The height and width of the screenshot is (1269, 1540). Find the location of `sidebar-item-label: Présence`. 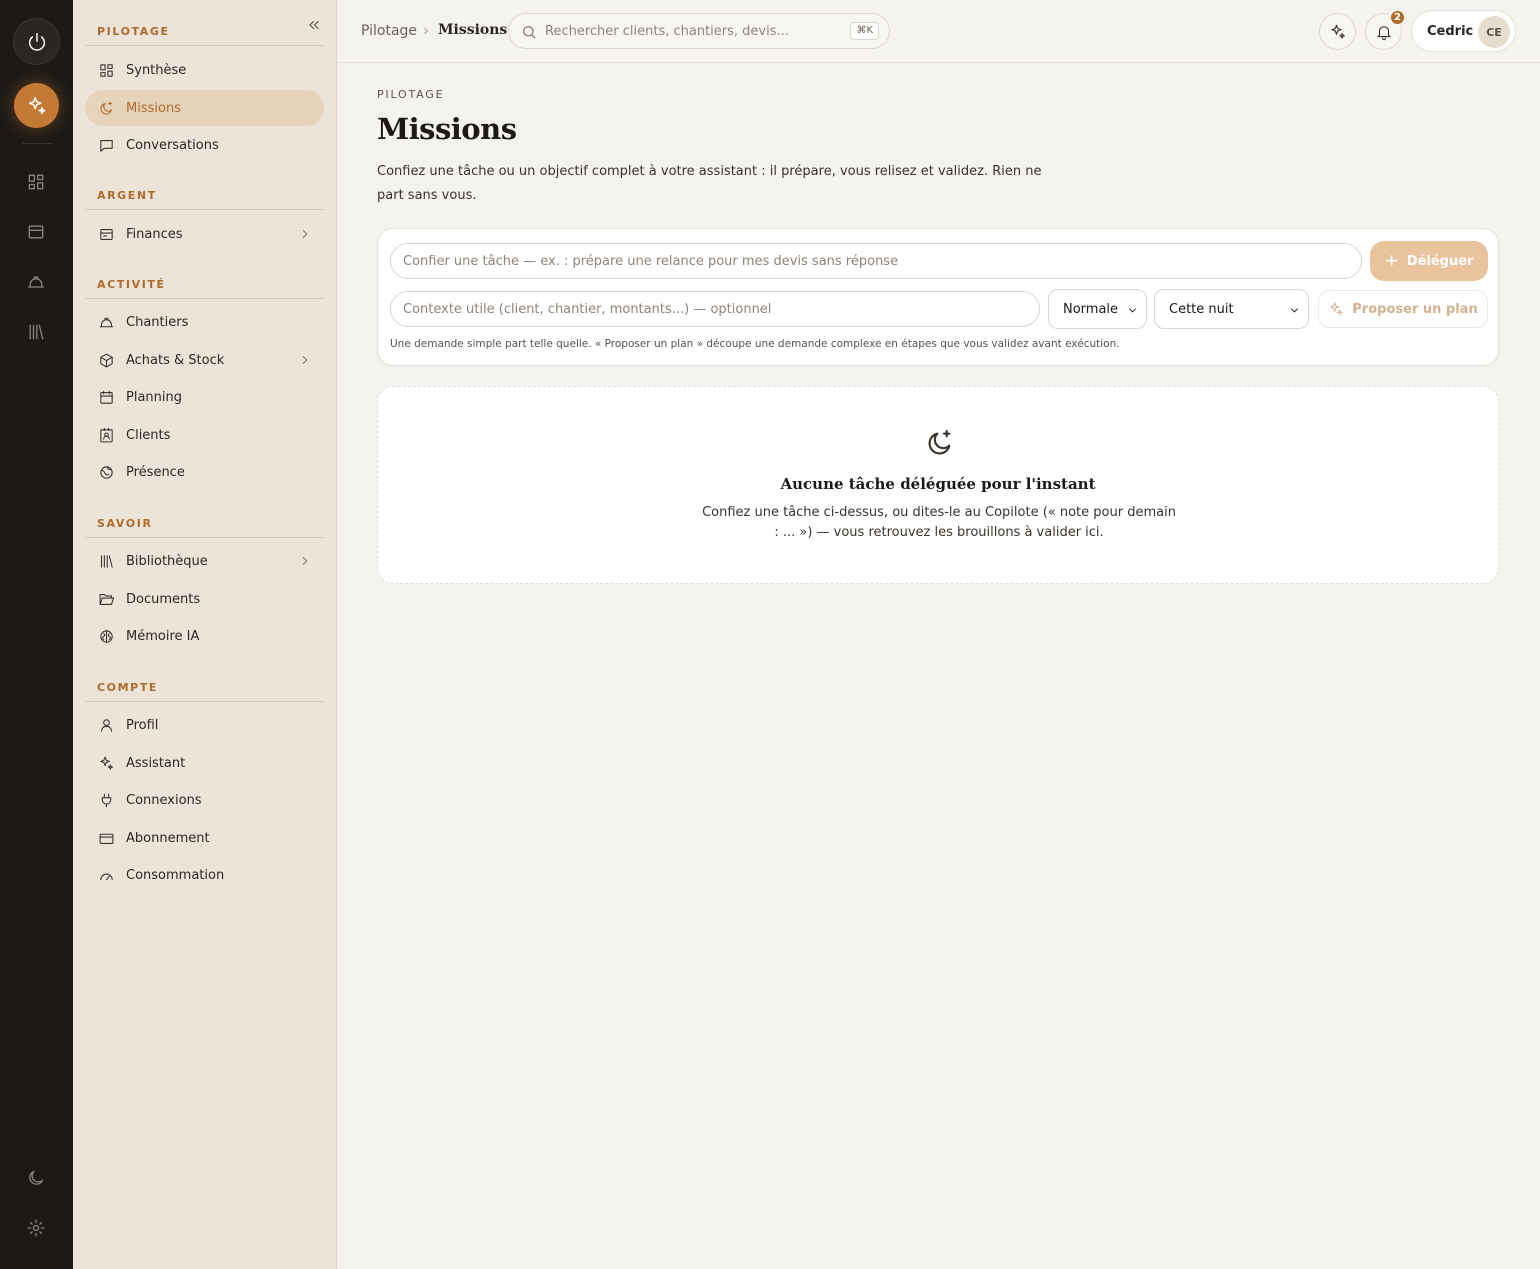

sidebar-item-label: Présence is located at coordinates (155, 472).